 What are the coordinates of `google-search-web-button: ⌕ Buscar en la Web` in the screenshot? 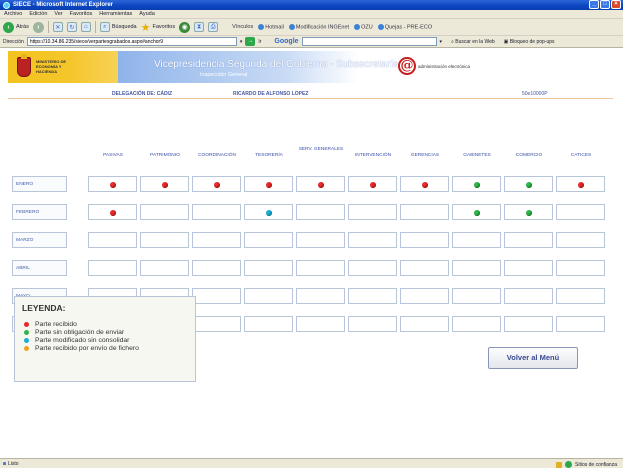 It's located at (473, 42).